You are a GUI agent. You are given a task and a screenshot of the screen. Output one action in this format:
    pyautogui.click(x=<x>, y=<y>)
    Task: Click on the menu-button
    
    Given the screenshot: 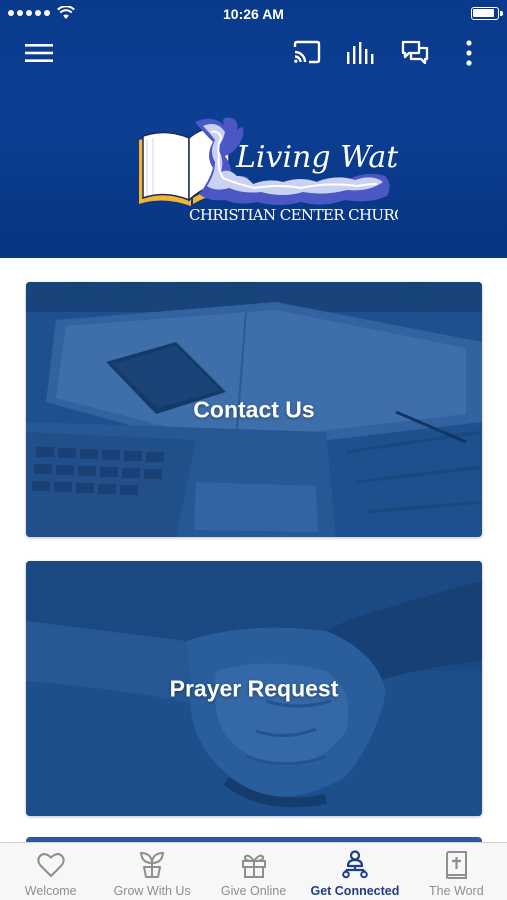 What is the action you would take?
    pyautogui.click(x=39, y=53)
    